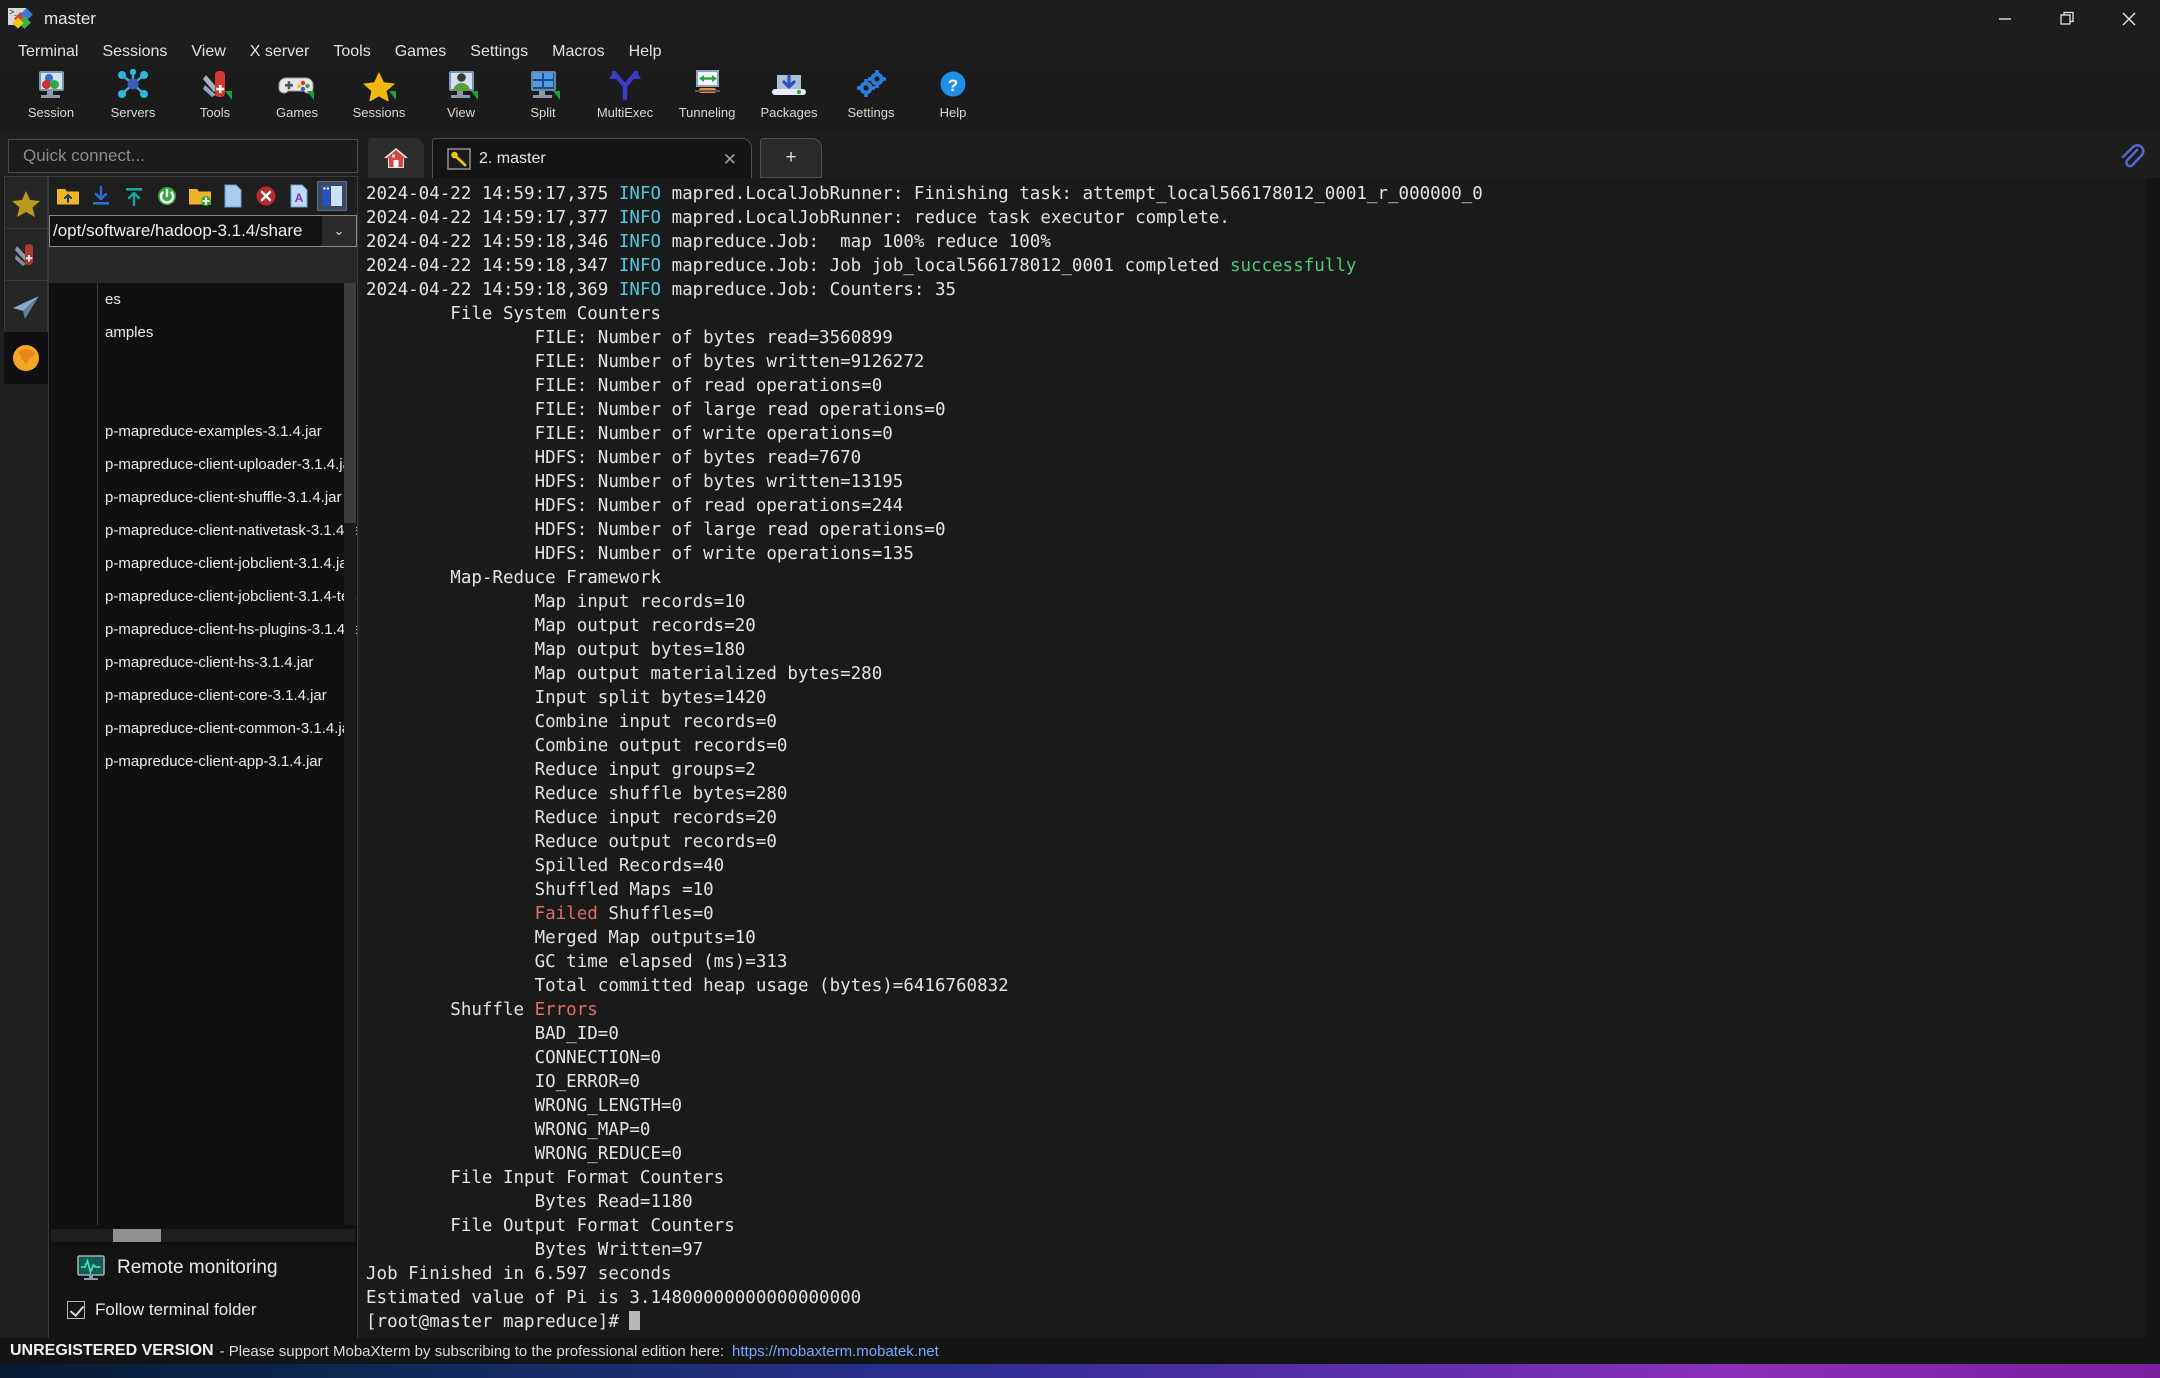 The image size is (2160, 1378). I want to click on toolbar-settings-label: Settings, so click(871, 112).